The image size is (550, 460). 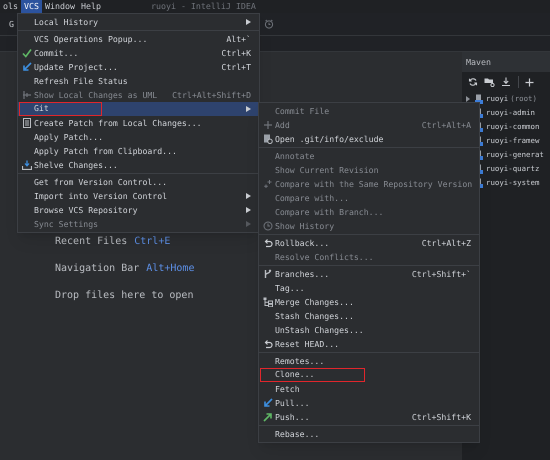 I want to click on expand-arrow-icon, so click(x=468, y=99).